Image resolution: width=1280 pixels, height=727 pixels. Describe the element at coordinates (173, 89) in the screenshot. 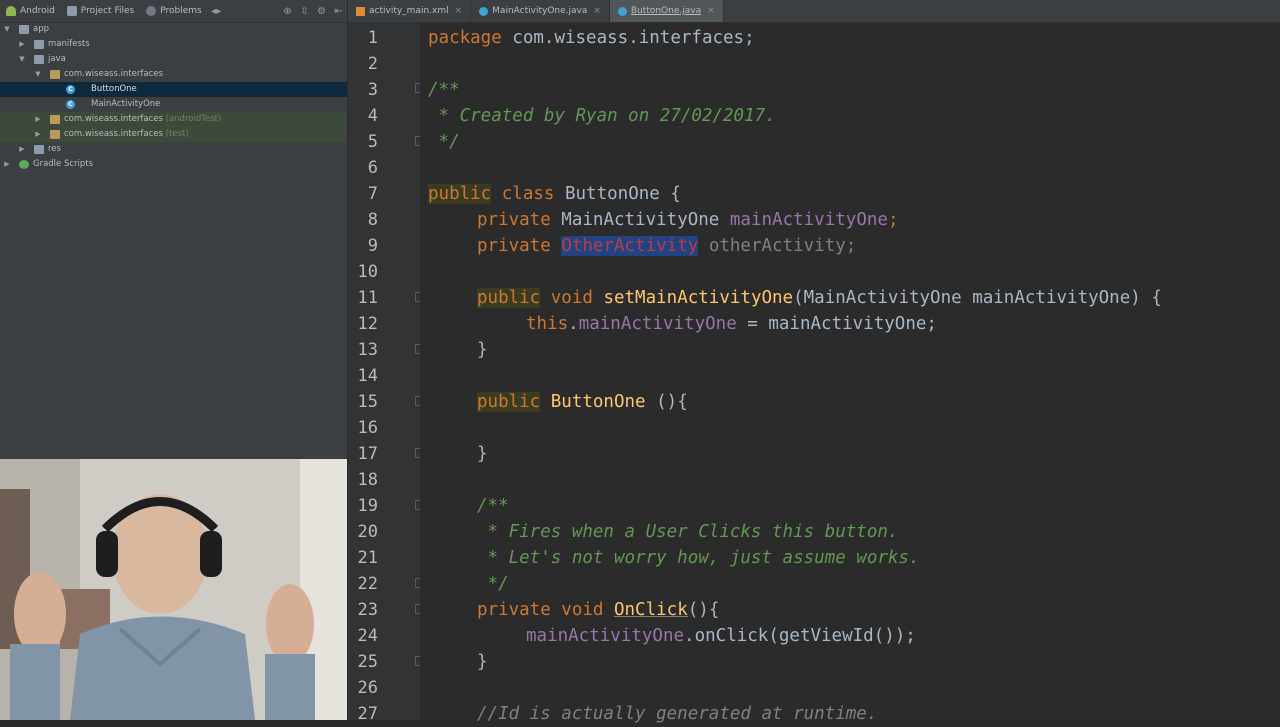

I see `tree-item-buttonone: C ButtonOne` at that location.